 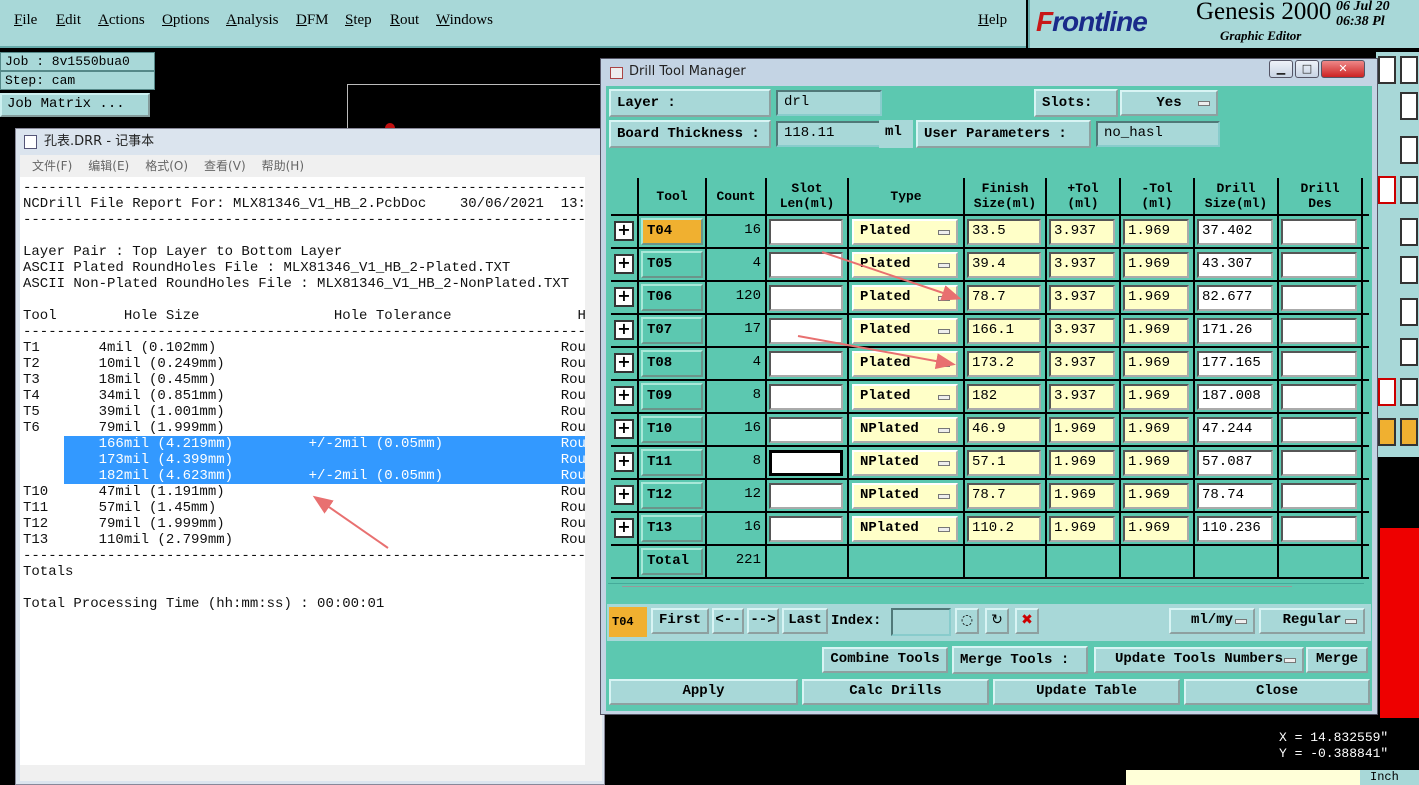 I want to click on apply-button: Apply, so click(x=703, y=692).